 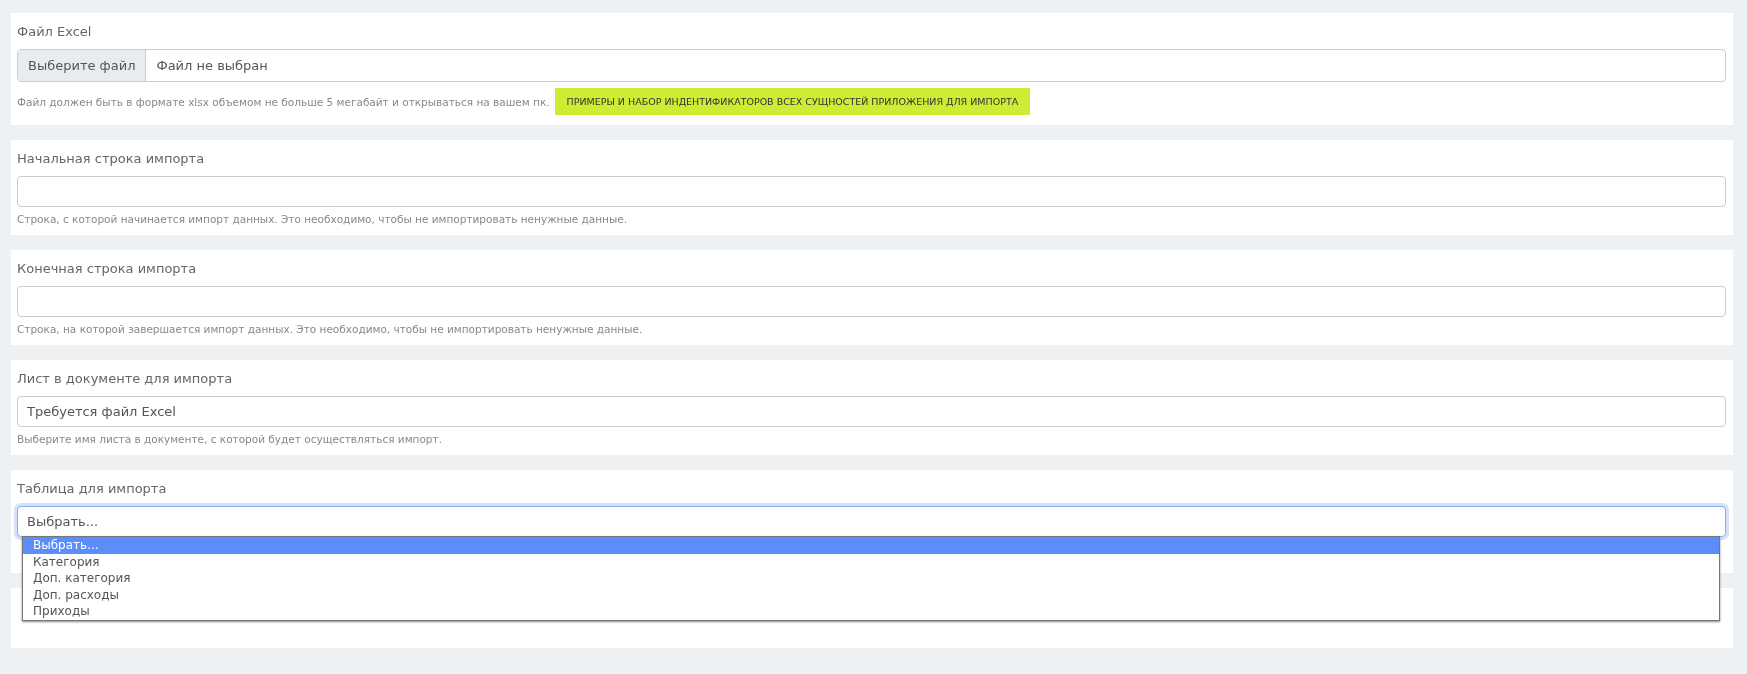 I want to click on input-field: Требуется файл Excel, so click(x=871, y=411).